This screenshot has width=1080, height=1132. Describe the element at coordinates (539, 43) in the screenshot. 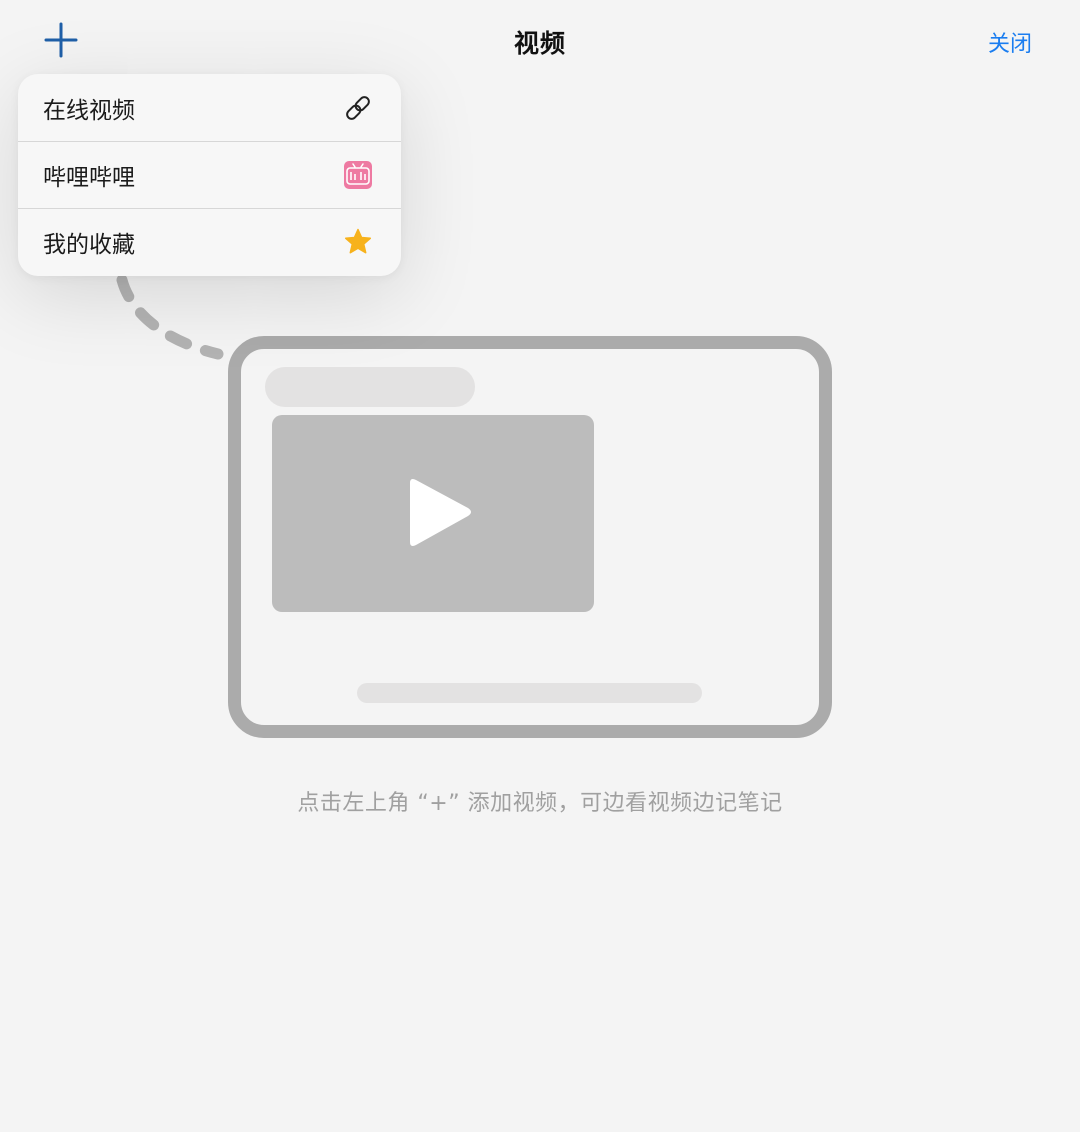

I see `page-title: 视频` at that location.